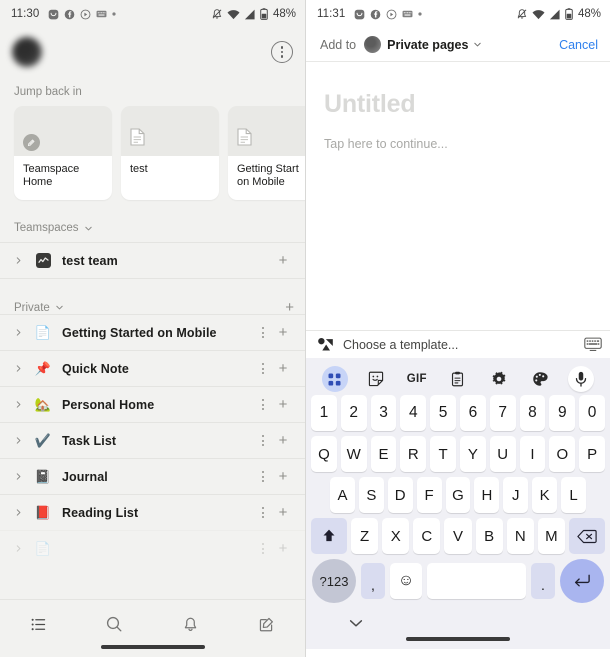 The height and width of the screenshot is (657, 610). Describe the element at coordinates (283, 260) in the screenshot. I see `add-page-button: +` at that location.